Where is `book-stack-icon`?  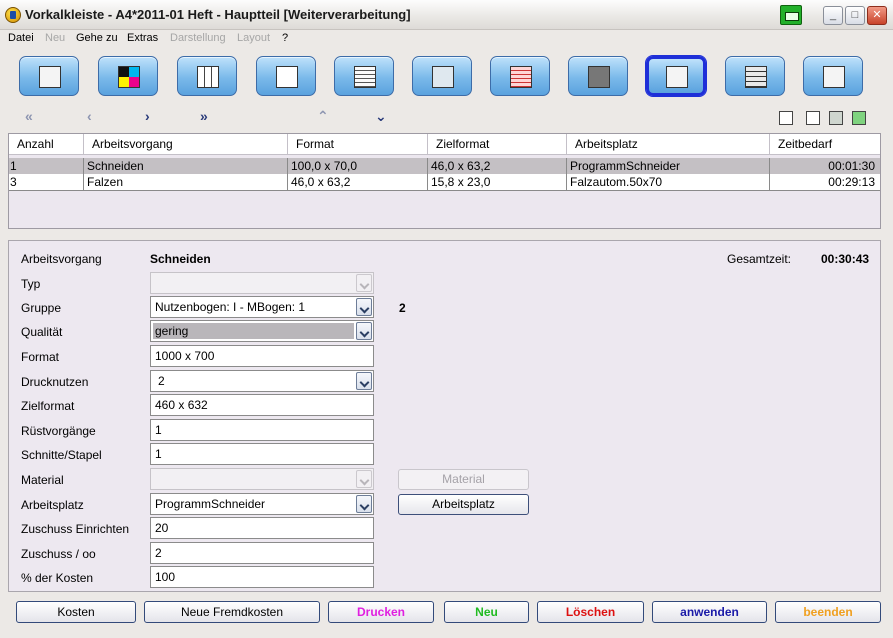
book-stack-icon is located at coordinates (756, 77).